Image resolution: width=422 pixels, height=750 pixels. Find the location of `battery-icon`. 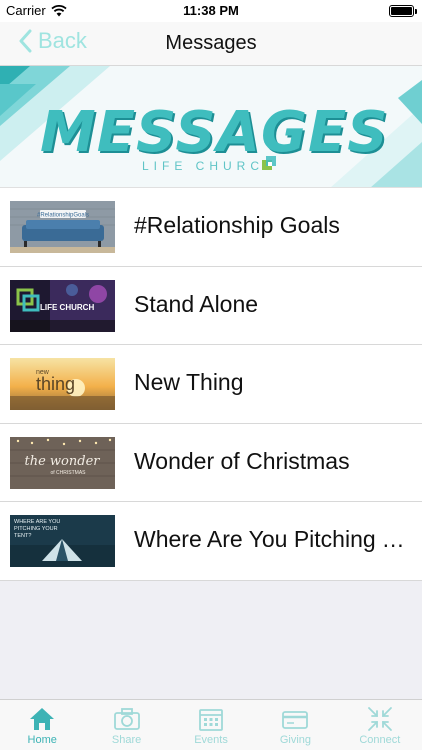

battery-icon is located at coordinates (403, 11).